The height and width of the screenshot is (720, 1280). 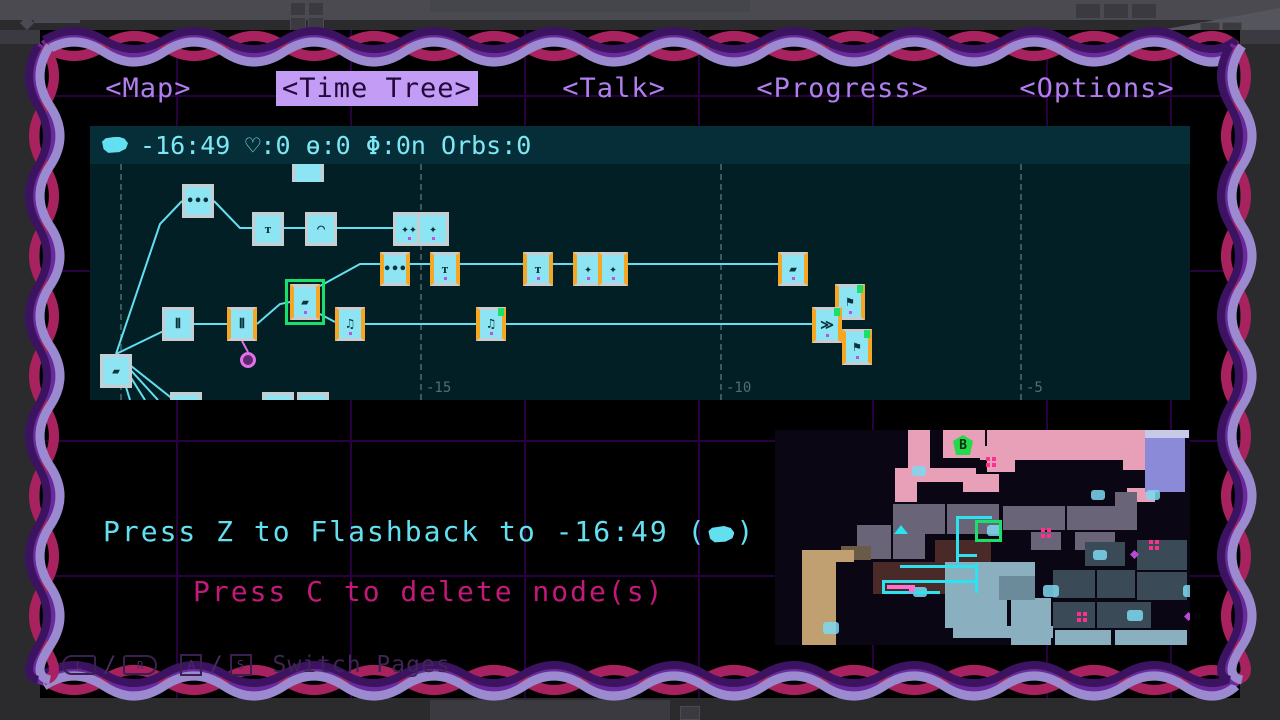 I want to click on node-glyph: ✦✦, so click(x=409, y=229).